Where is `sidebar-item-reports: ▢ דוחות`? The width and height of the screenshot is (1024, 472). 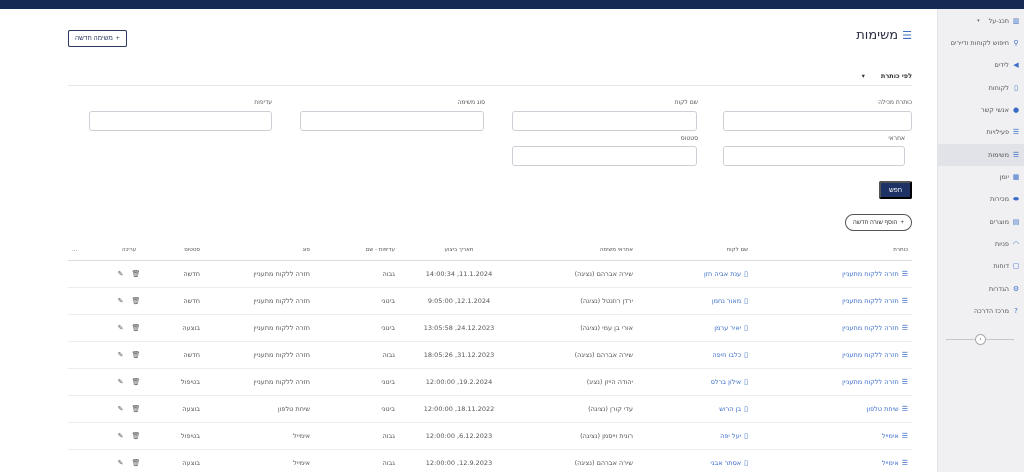 sidebar-item-reports: ▢ דוחות is located at coordinates (980, 266).